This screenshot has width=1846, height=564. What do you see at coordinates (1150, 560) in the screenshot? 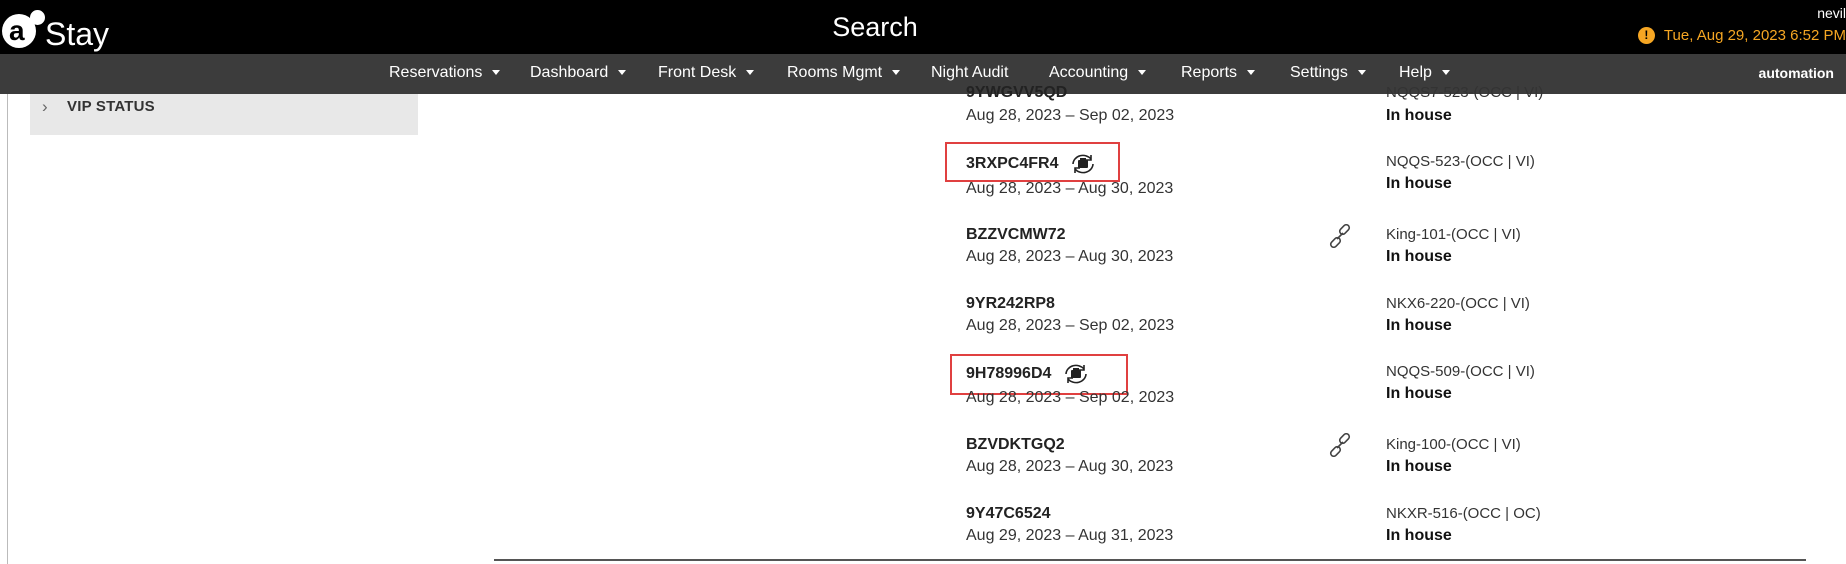
I see `list-bottom-divider` at bounding box center [1150, 560].